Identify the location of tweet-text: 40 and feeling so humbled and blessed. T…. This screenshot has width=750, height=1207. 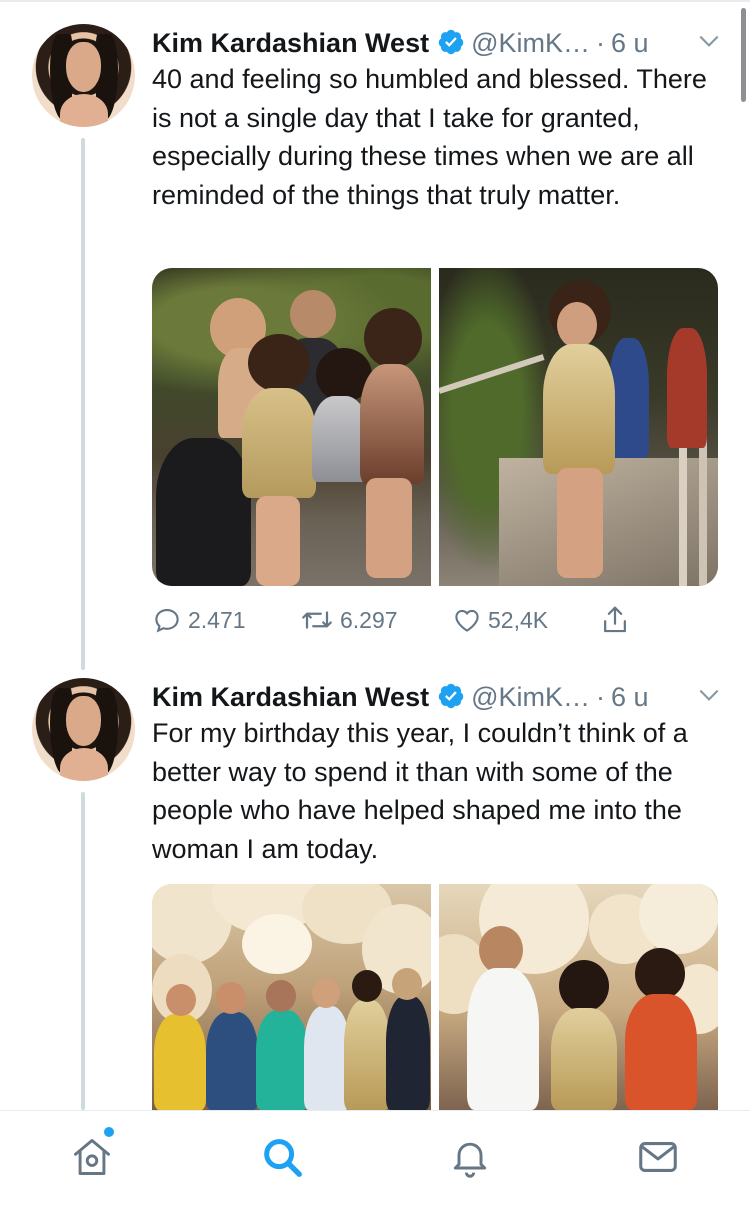
(429, 137).